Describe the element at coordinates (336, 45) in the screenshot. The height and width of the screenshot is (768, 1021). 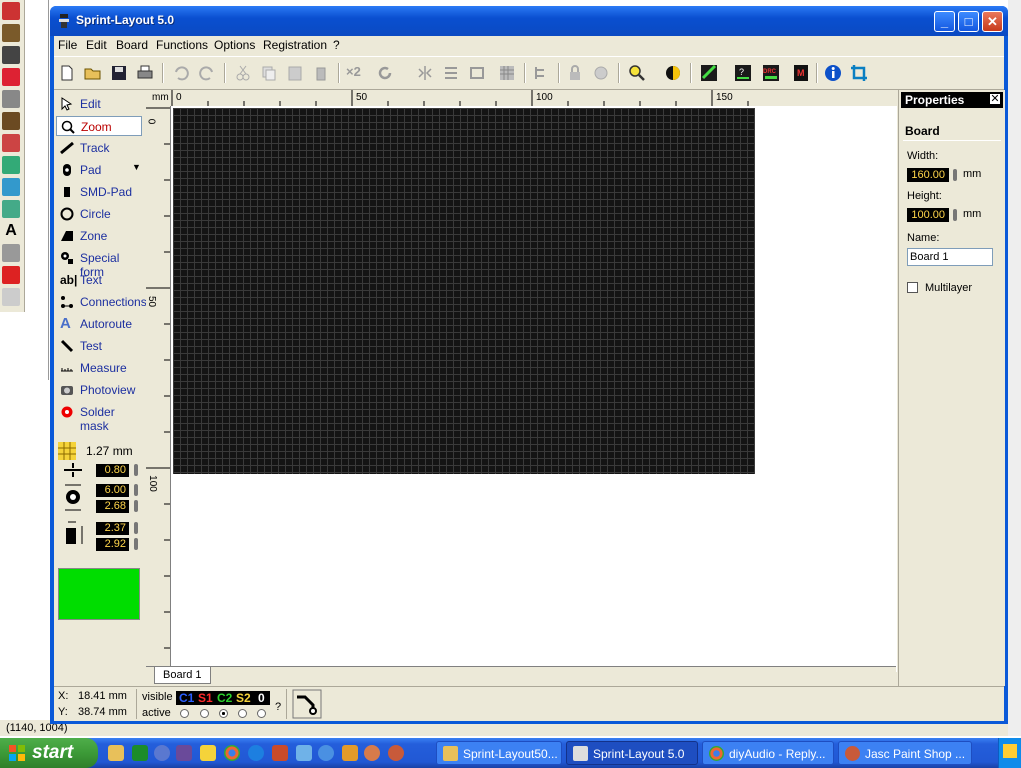
I see `menu-help: ?` at that location.